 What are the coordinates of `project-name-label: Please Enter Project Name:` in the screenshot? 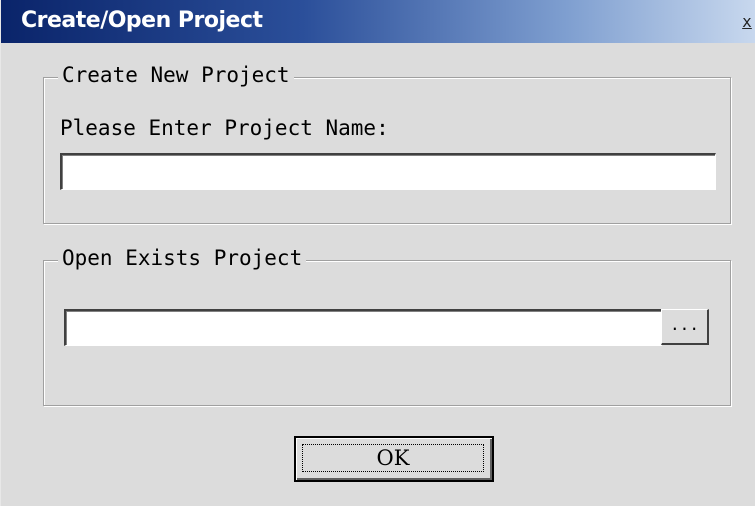 It's located at (224, 128).